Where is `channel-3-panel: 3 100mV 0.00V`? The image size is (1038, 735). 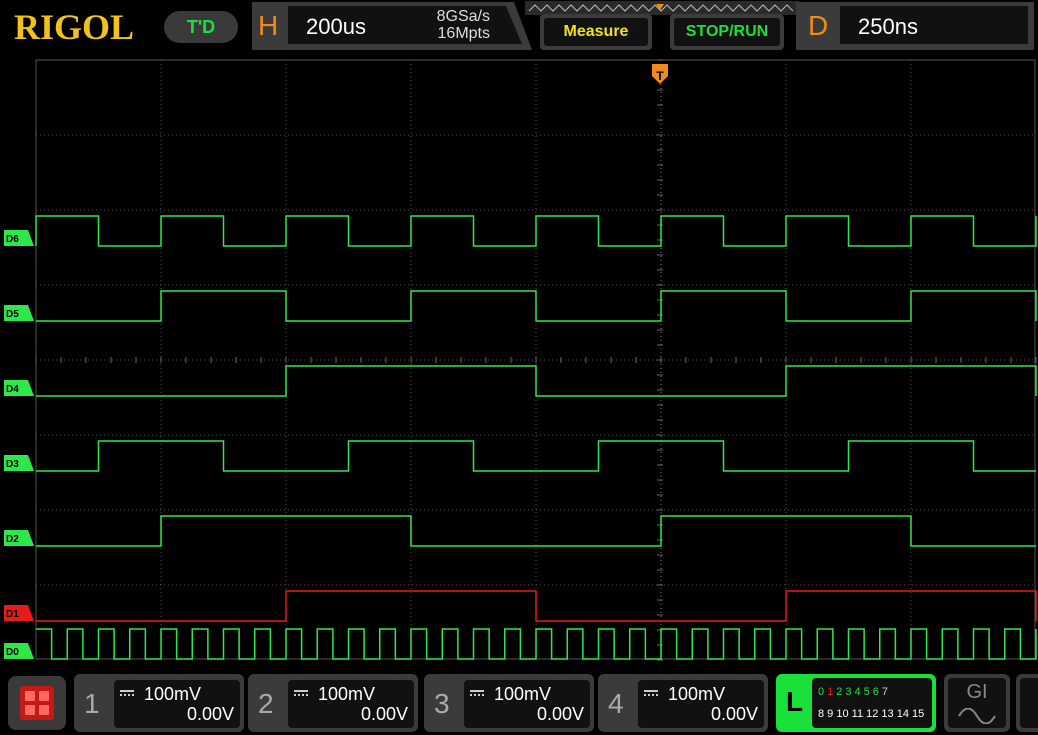
channel-3-panel: 3 100mV 0.00V is located at coordinates (509, 703).